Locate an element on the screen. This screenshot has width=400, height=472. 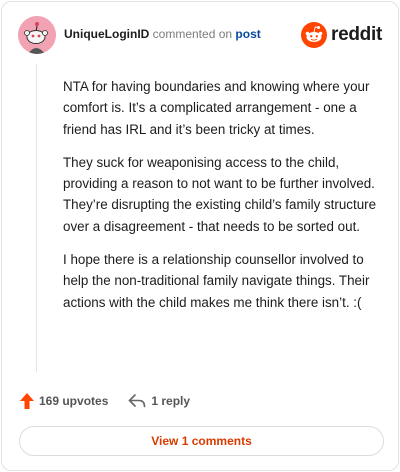
reddit-brand: reddit is located at coordinates (341, 35).